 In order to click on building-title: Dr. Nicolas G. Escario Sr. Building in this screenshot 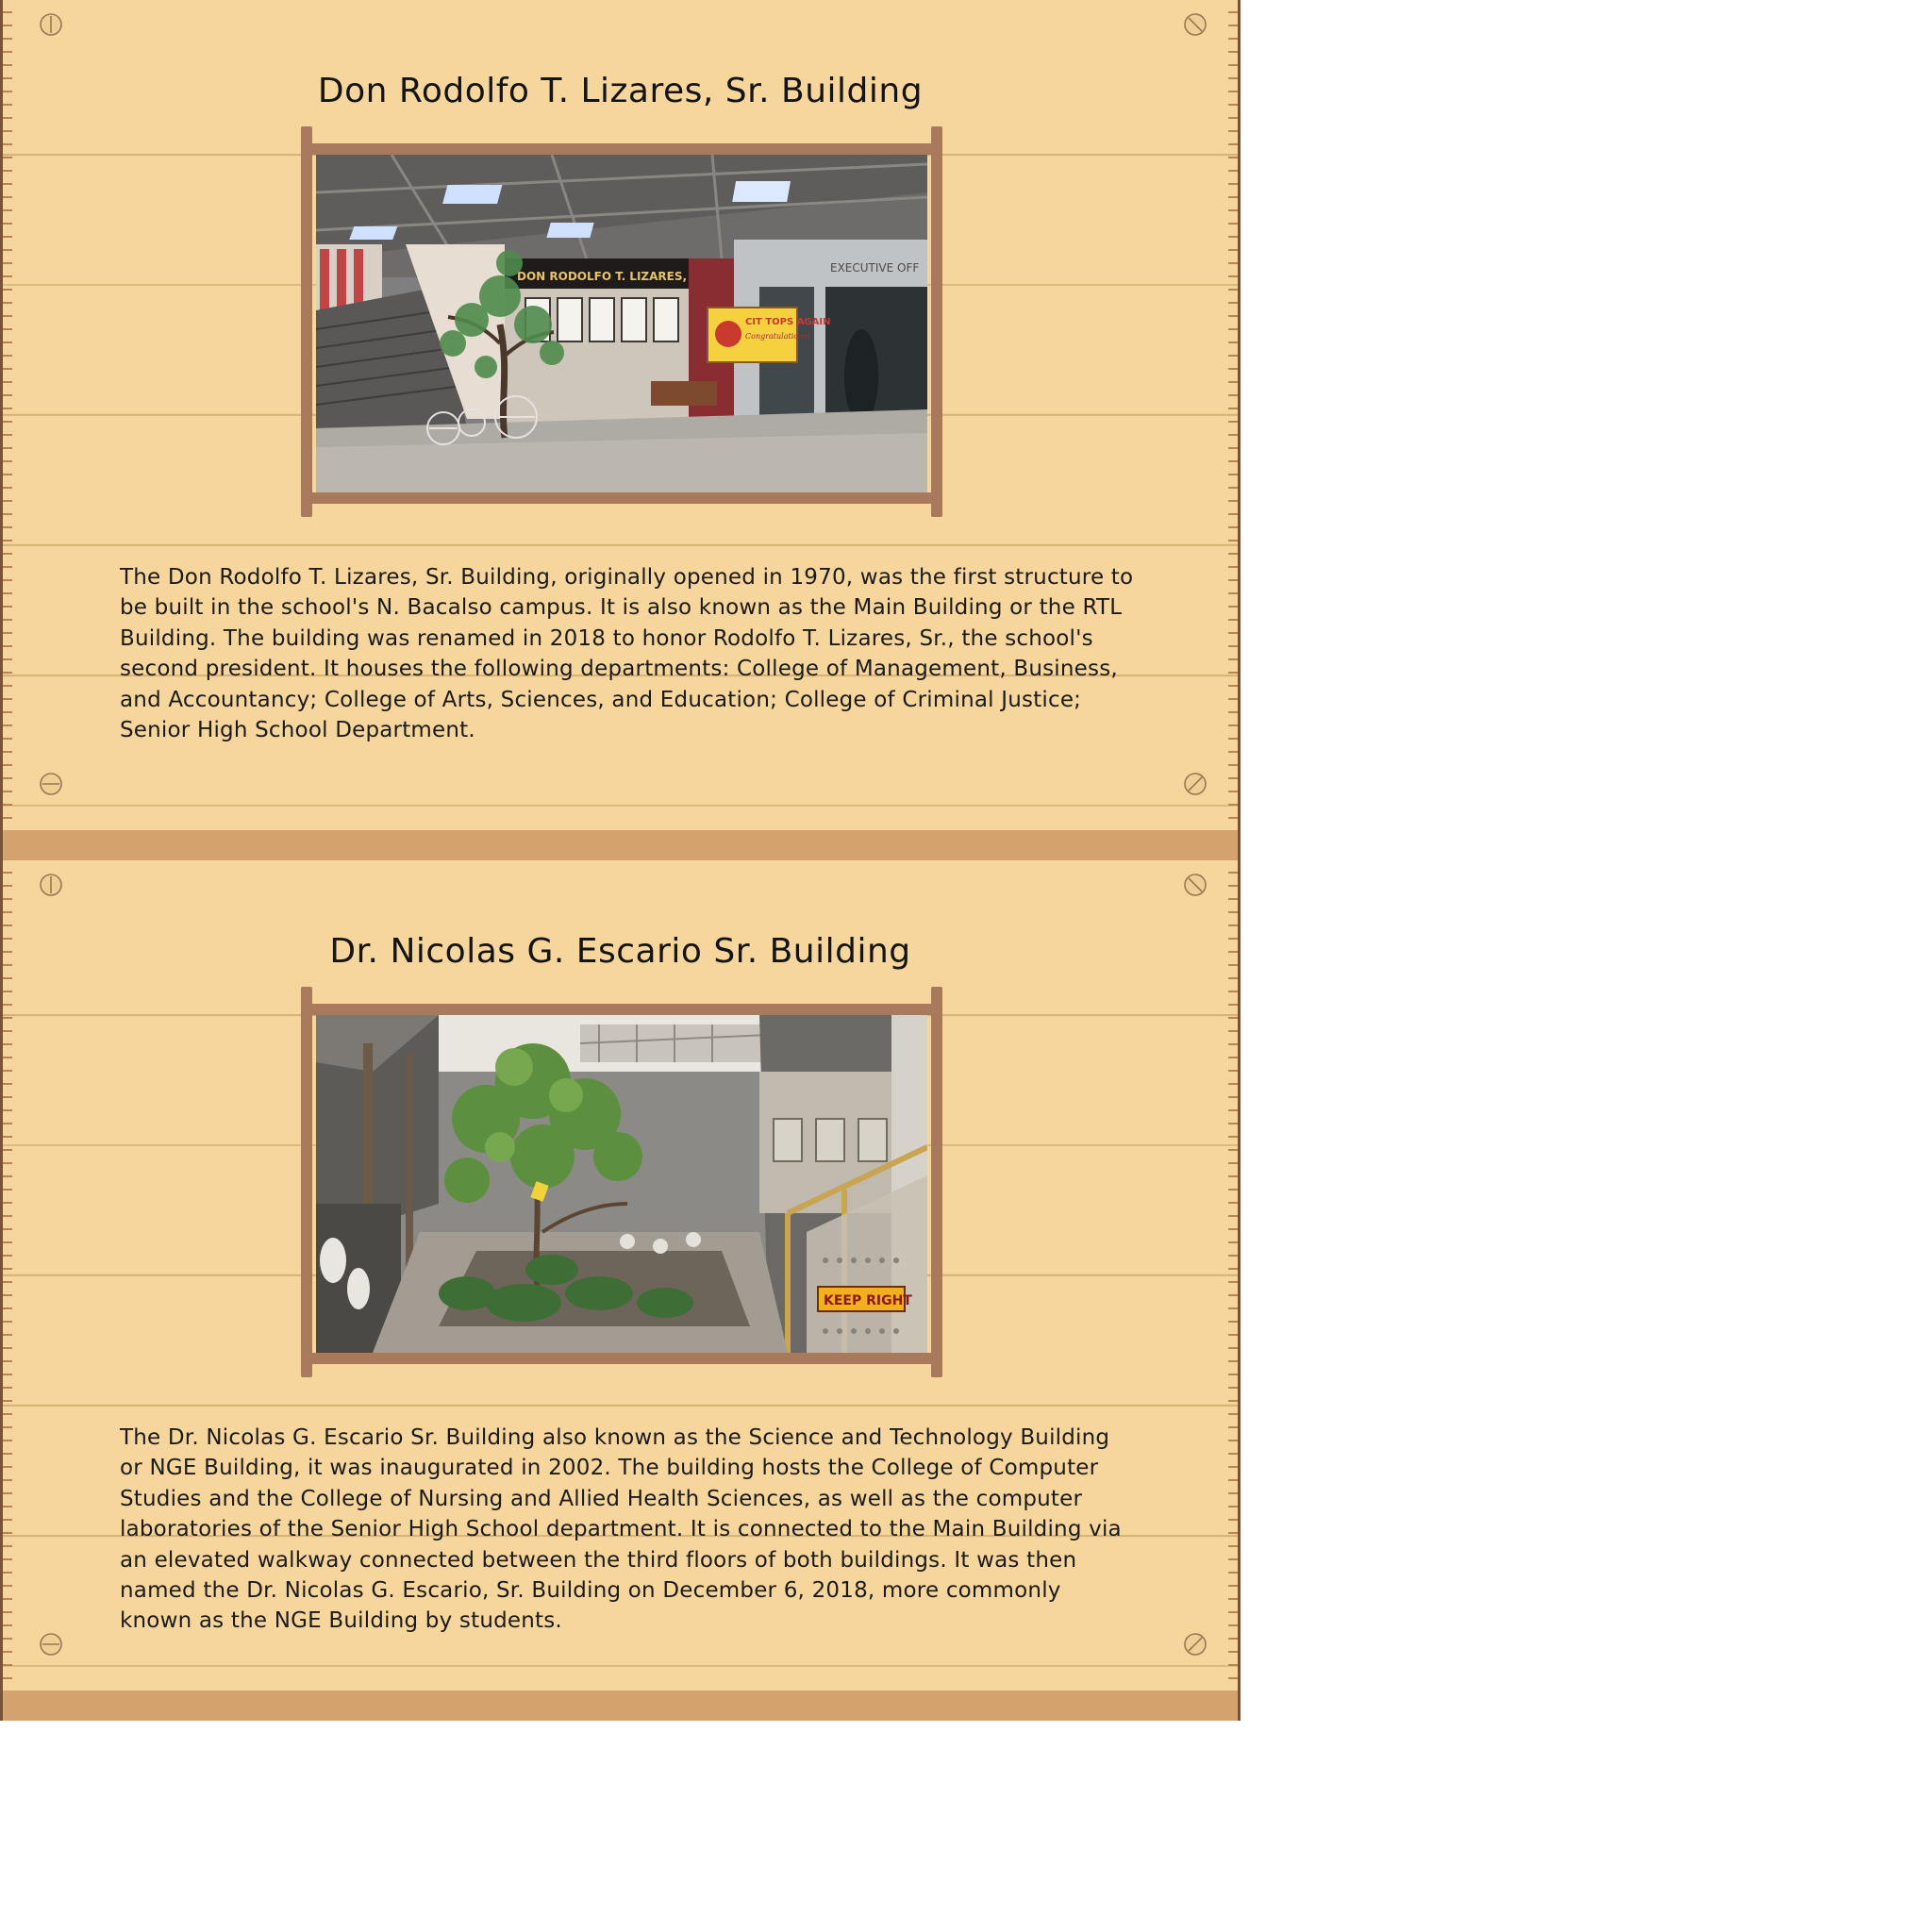, I will do `click(620, 952)`.